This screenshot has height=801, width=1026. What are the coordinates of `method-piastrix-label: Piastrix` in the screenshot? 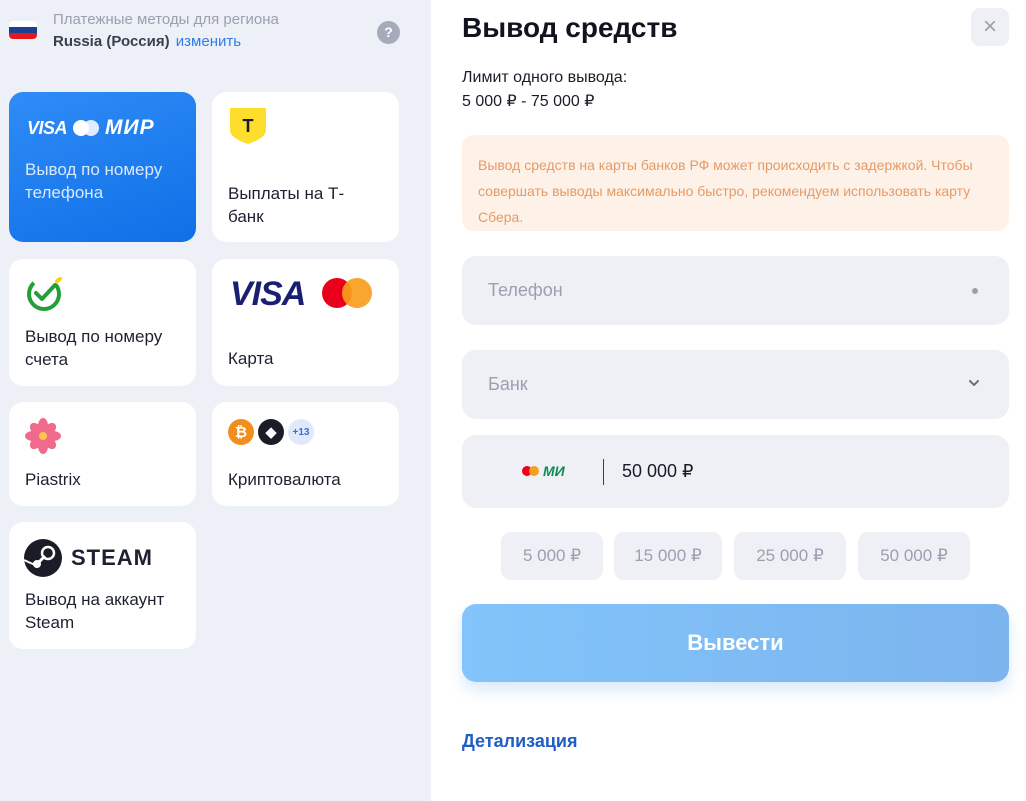 It's located at (53, 479).